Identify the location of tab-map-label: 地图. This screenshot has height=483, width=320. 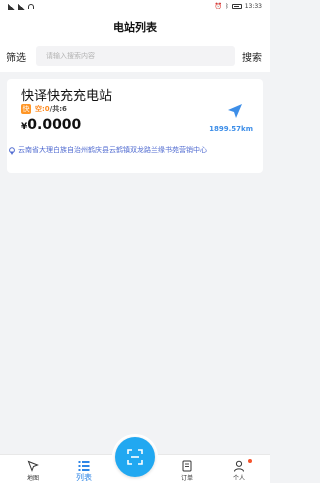
(32, 478).